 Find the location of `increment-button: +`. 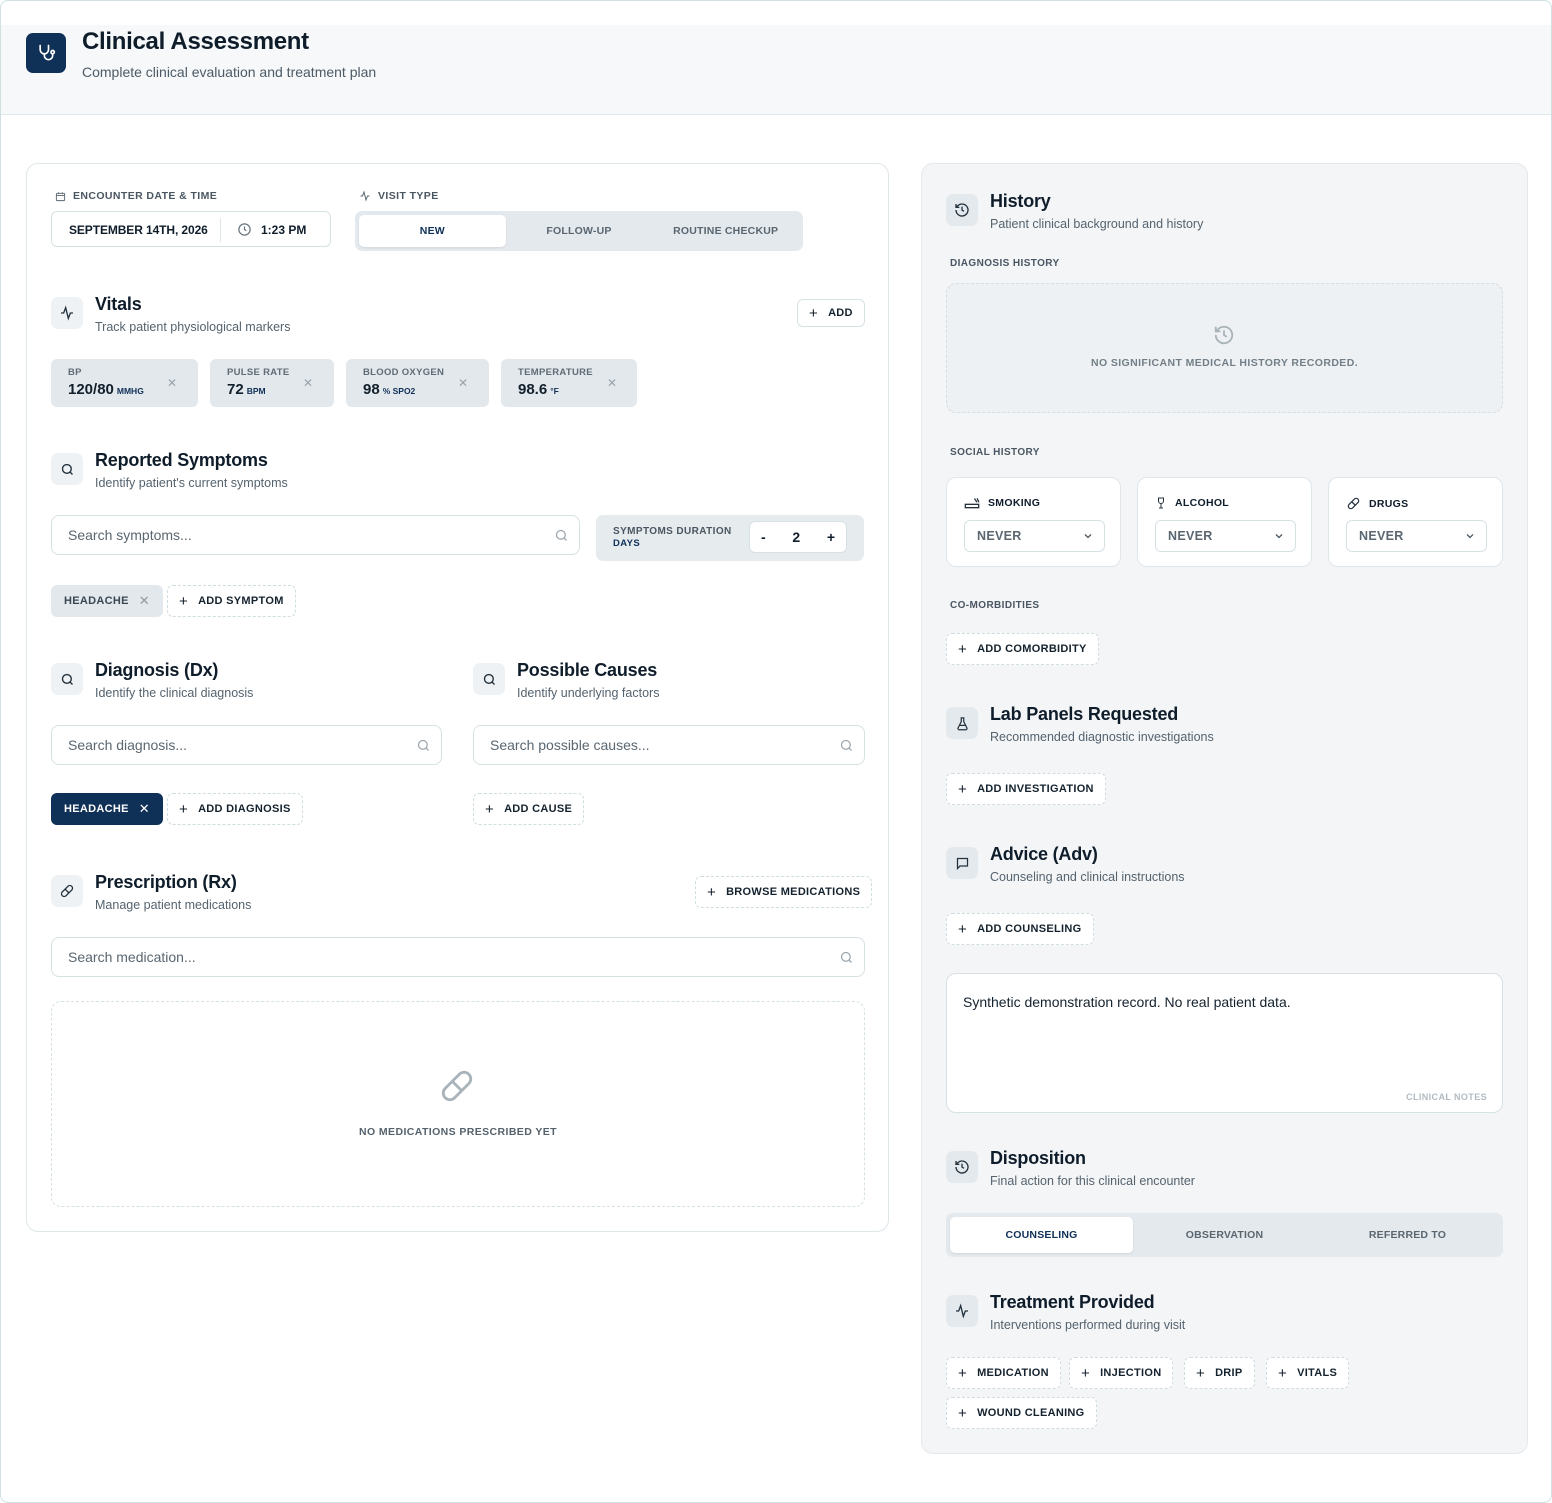

increment-button: + is located at coordinates (831, 537).